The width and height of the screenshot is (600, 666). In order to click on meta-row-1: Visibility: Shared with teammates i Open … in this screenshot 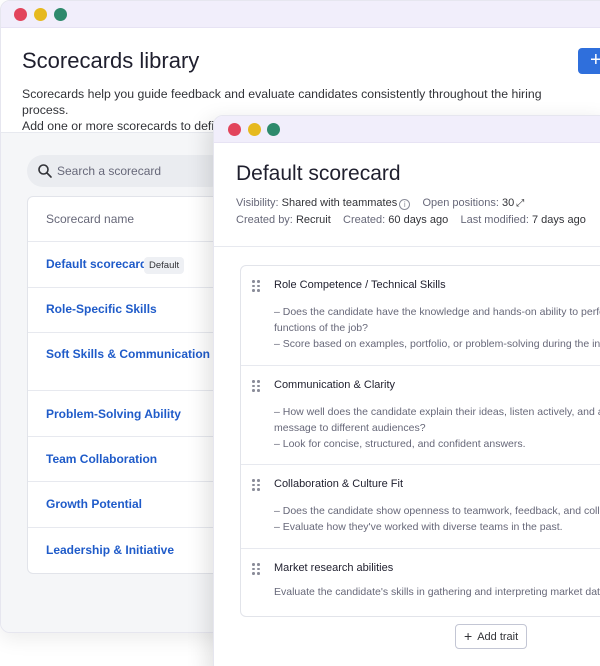, I will do `click(380, 203)`.